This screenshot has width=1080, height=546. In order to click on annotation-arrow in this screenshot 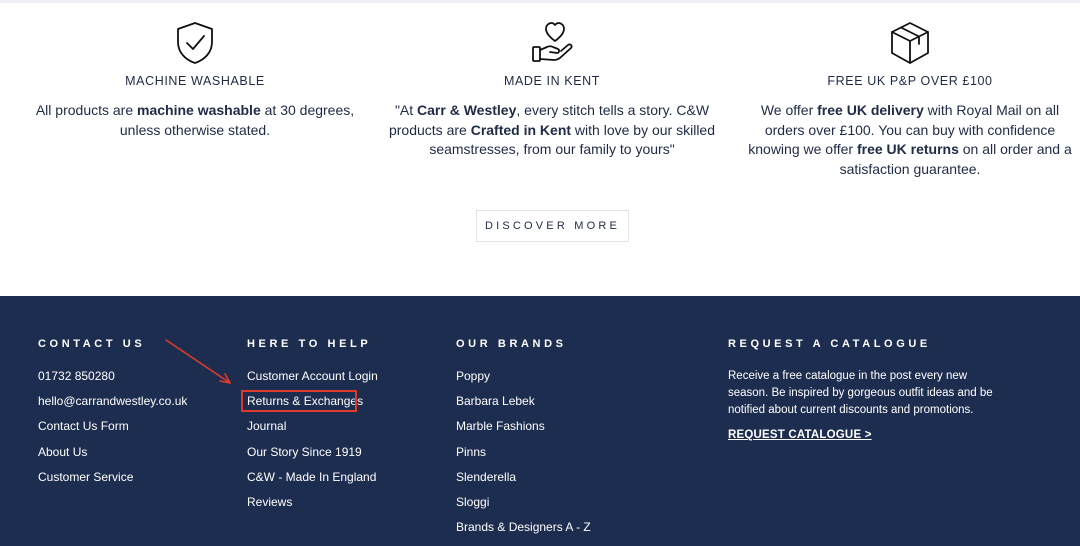, I will do `click(198, 361)`.